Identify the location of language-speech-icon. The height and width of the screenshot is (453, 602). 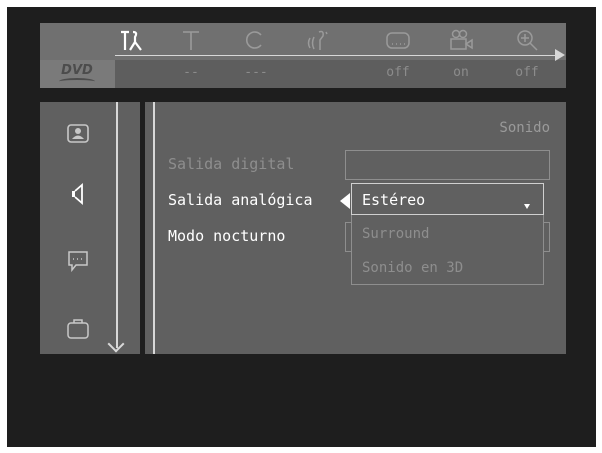
(78, 262).